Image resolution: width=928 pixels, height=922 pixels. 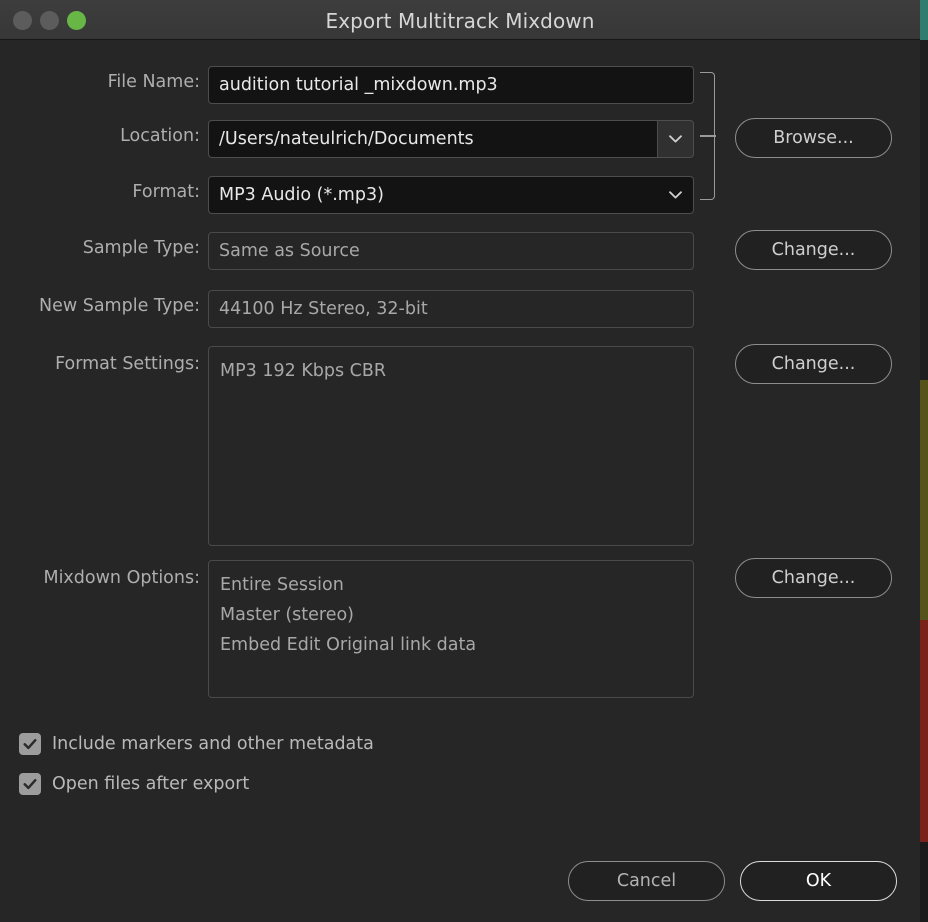 What do you see at coordinates (141, 248) in the screenshot?
I see `sample-type-label: Sample Type:` at bounding box center [141, 248].